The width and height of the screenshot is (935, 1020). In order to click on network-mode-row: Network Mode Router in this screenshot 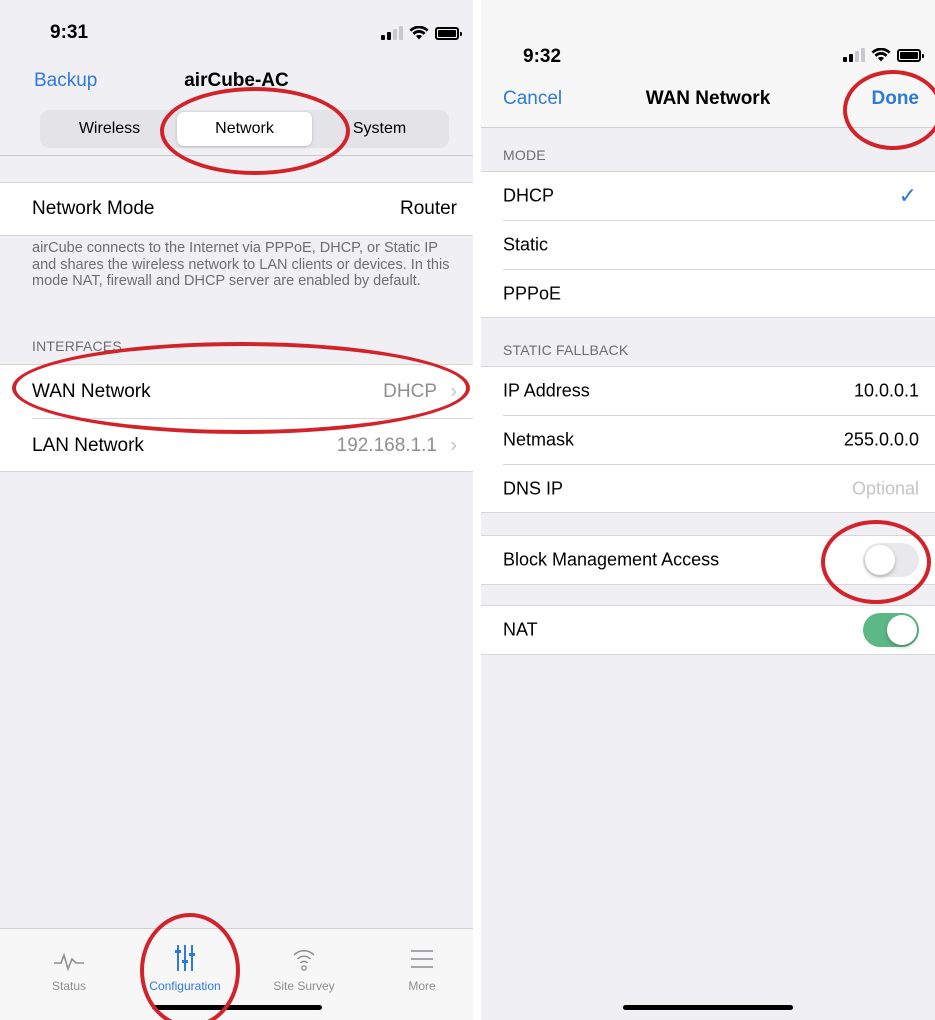, I will do `click(236, 209)`.